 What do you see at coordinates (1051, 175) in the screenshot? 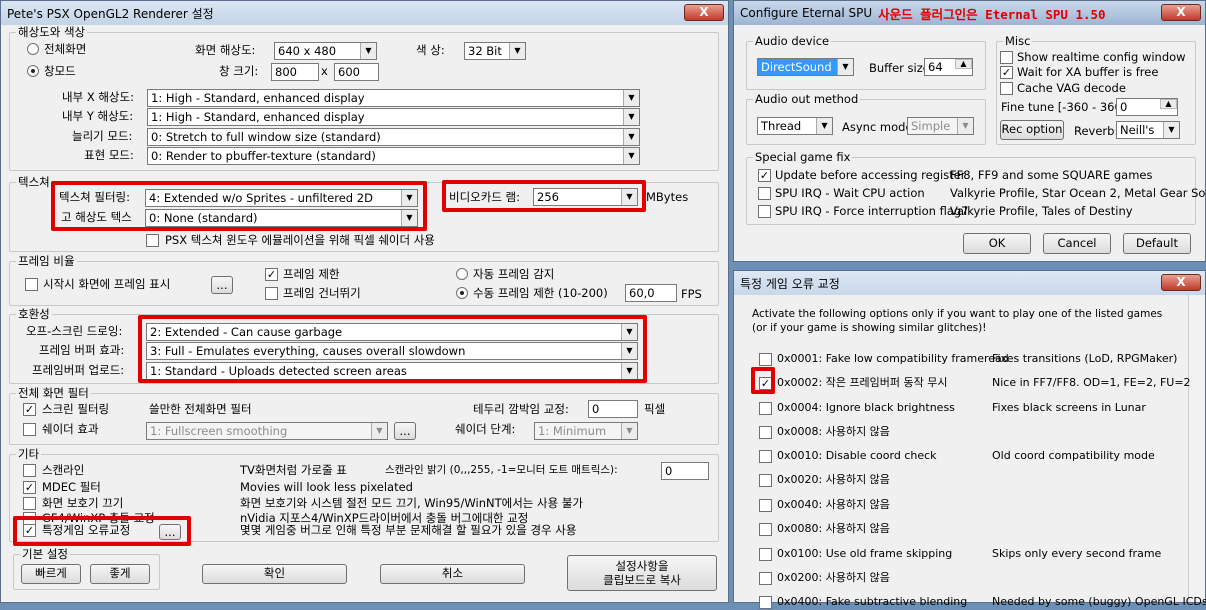
I see `fix-item-desc: FF8, FF9 and some SQUARE games` at bounding box center [1051, 175].